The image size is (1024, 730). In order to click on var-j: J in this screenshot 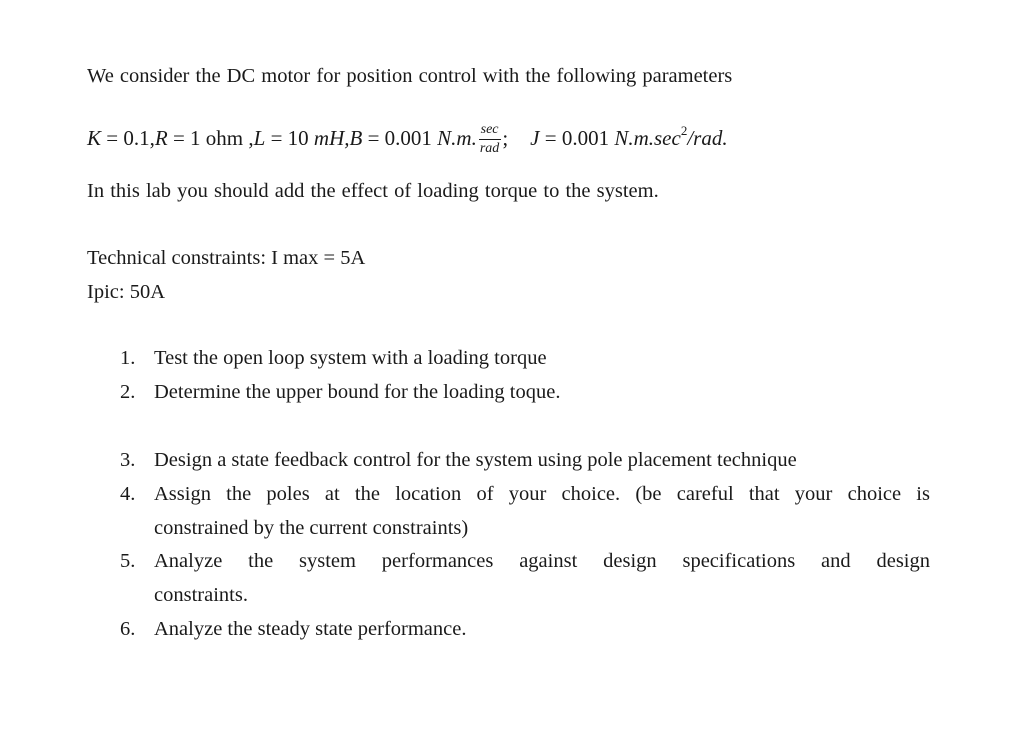, I will do `click(535, 138)`.